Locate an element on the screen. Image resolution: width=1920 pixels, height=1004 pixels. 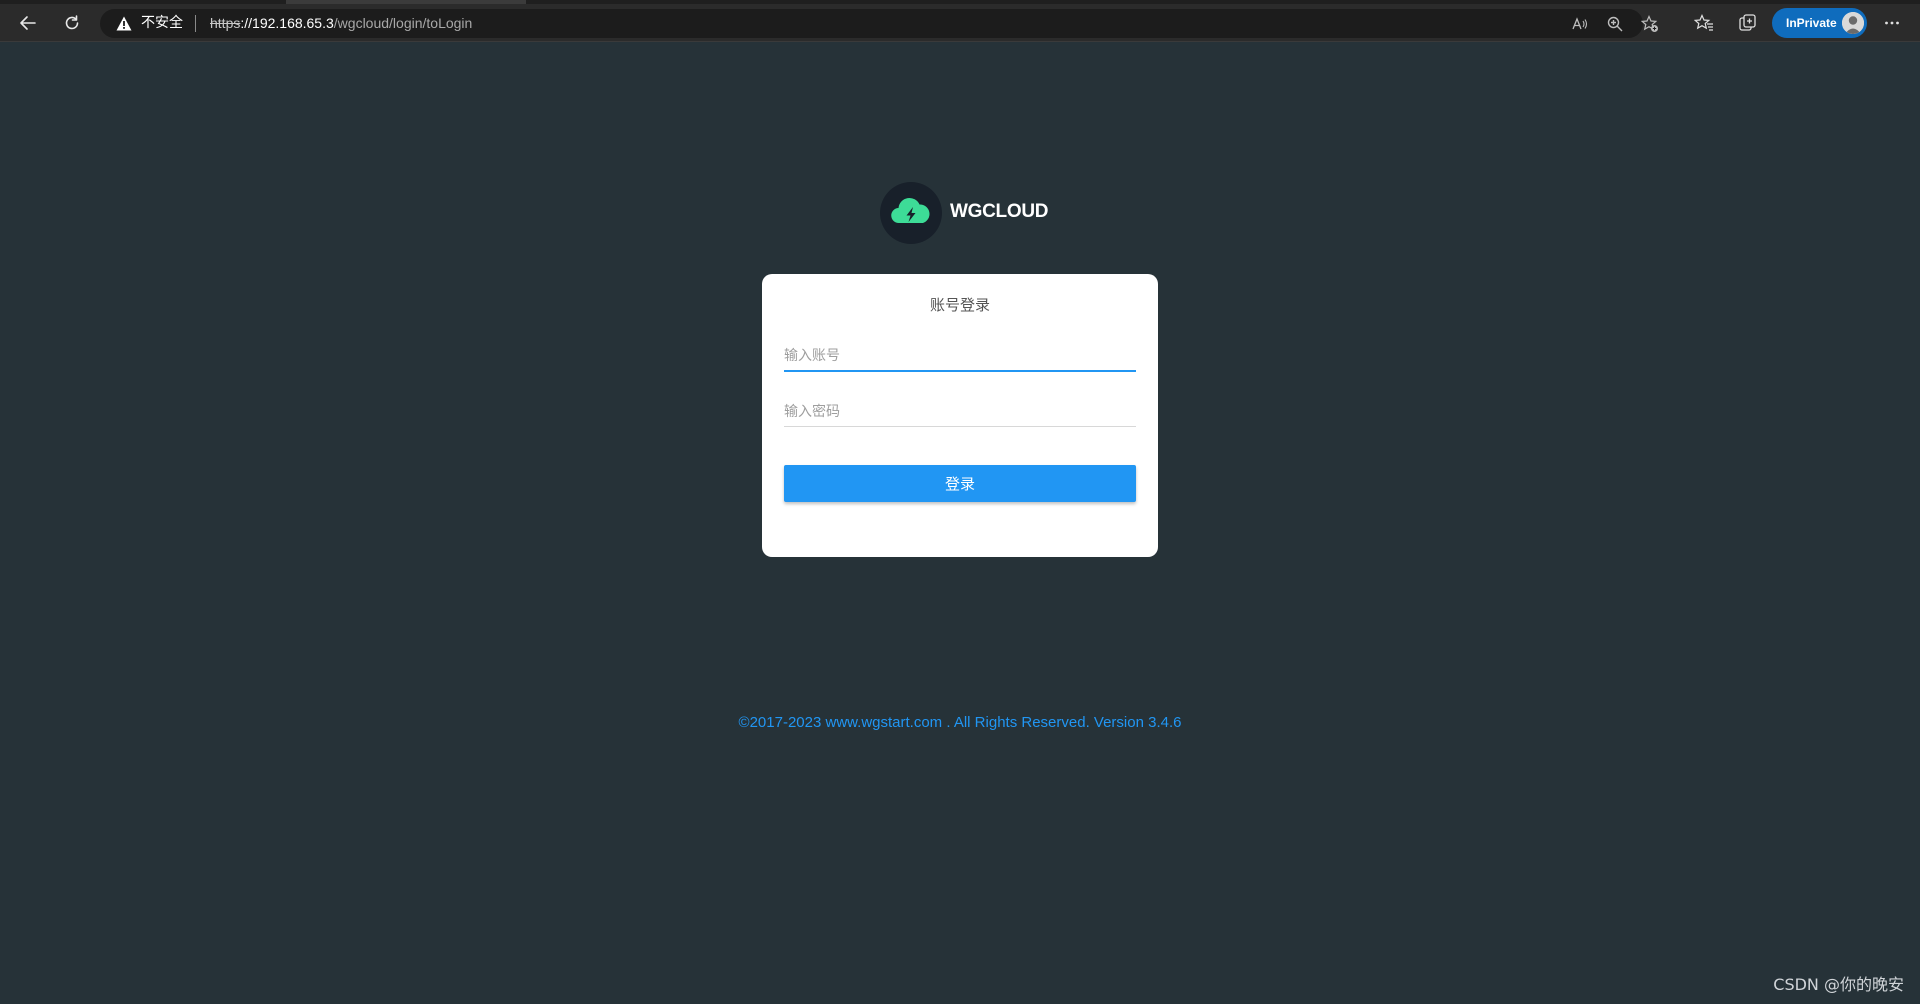
address-divider is located at coordinates (195, 23).